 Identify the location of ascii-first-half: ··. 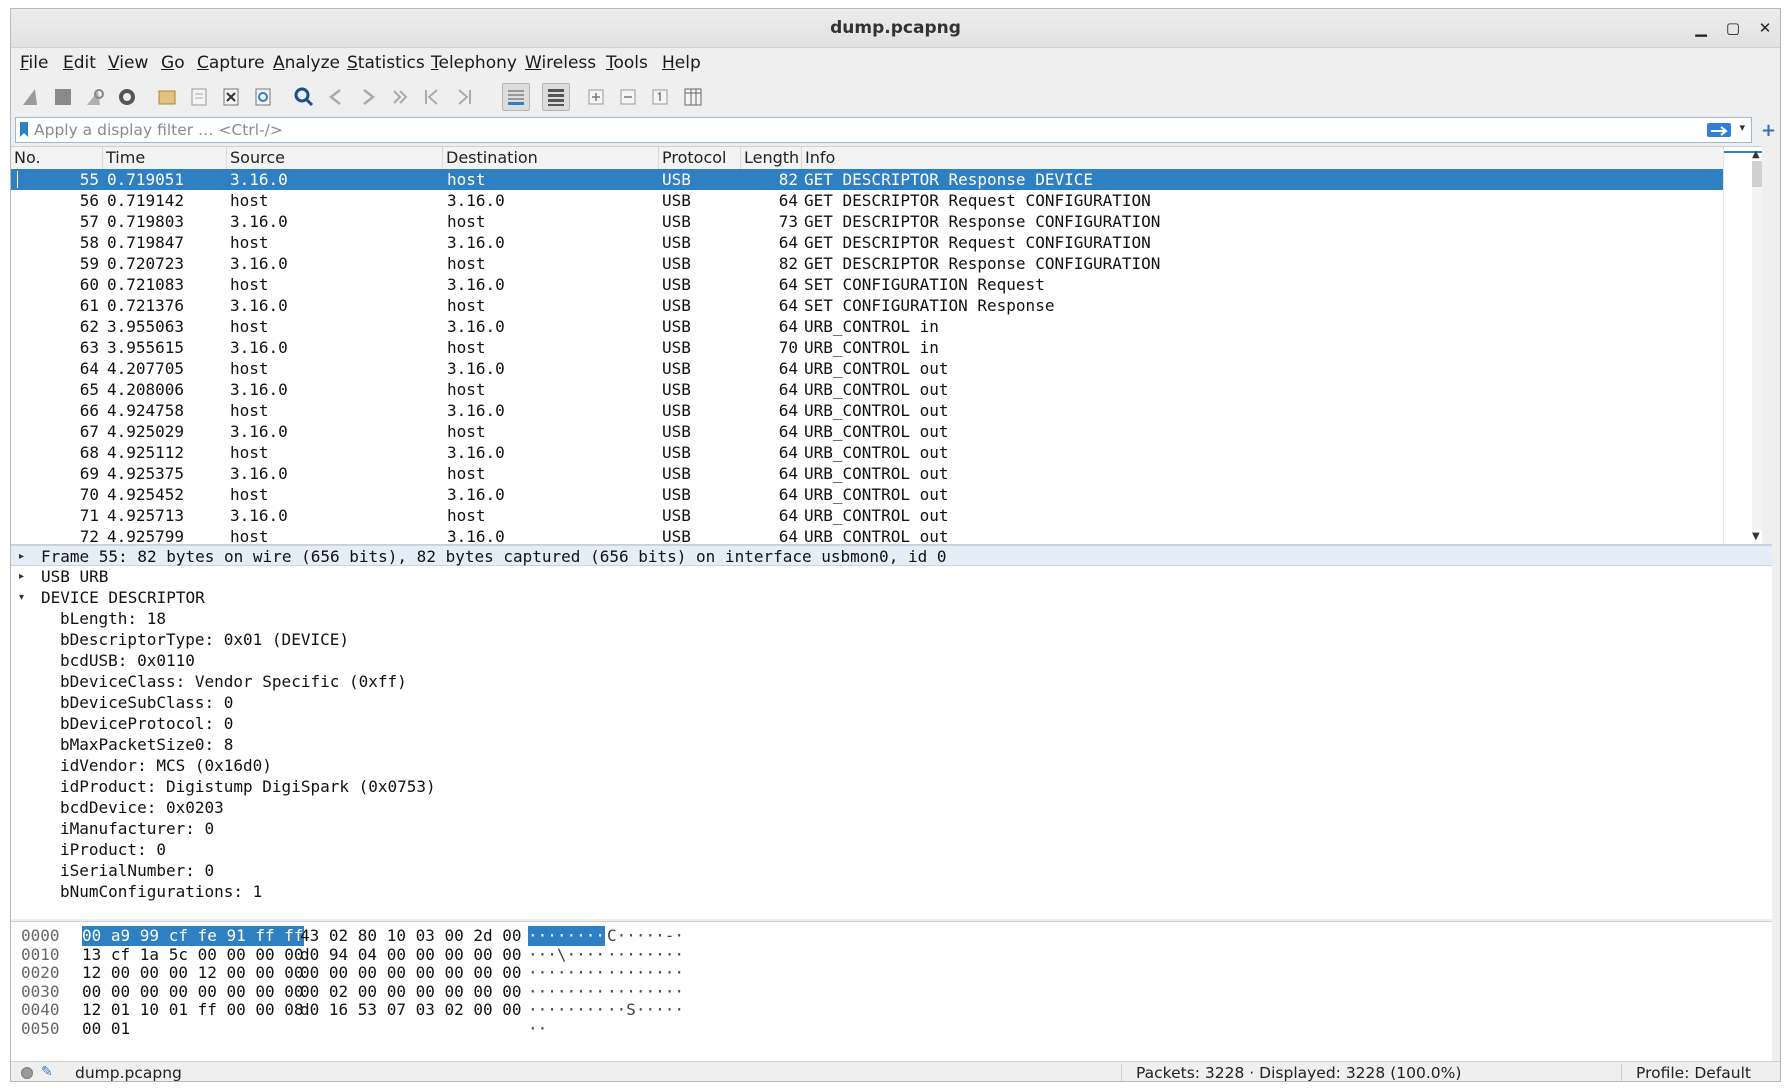
(537, 1029).